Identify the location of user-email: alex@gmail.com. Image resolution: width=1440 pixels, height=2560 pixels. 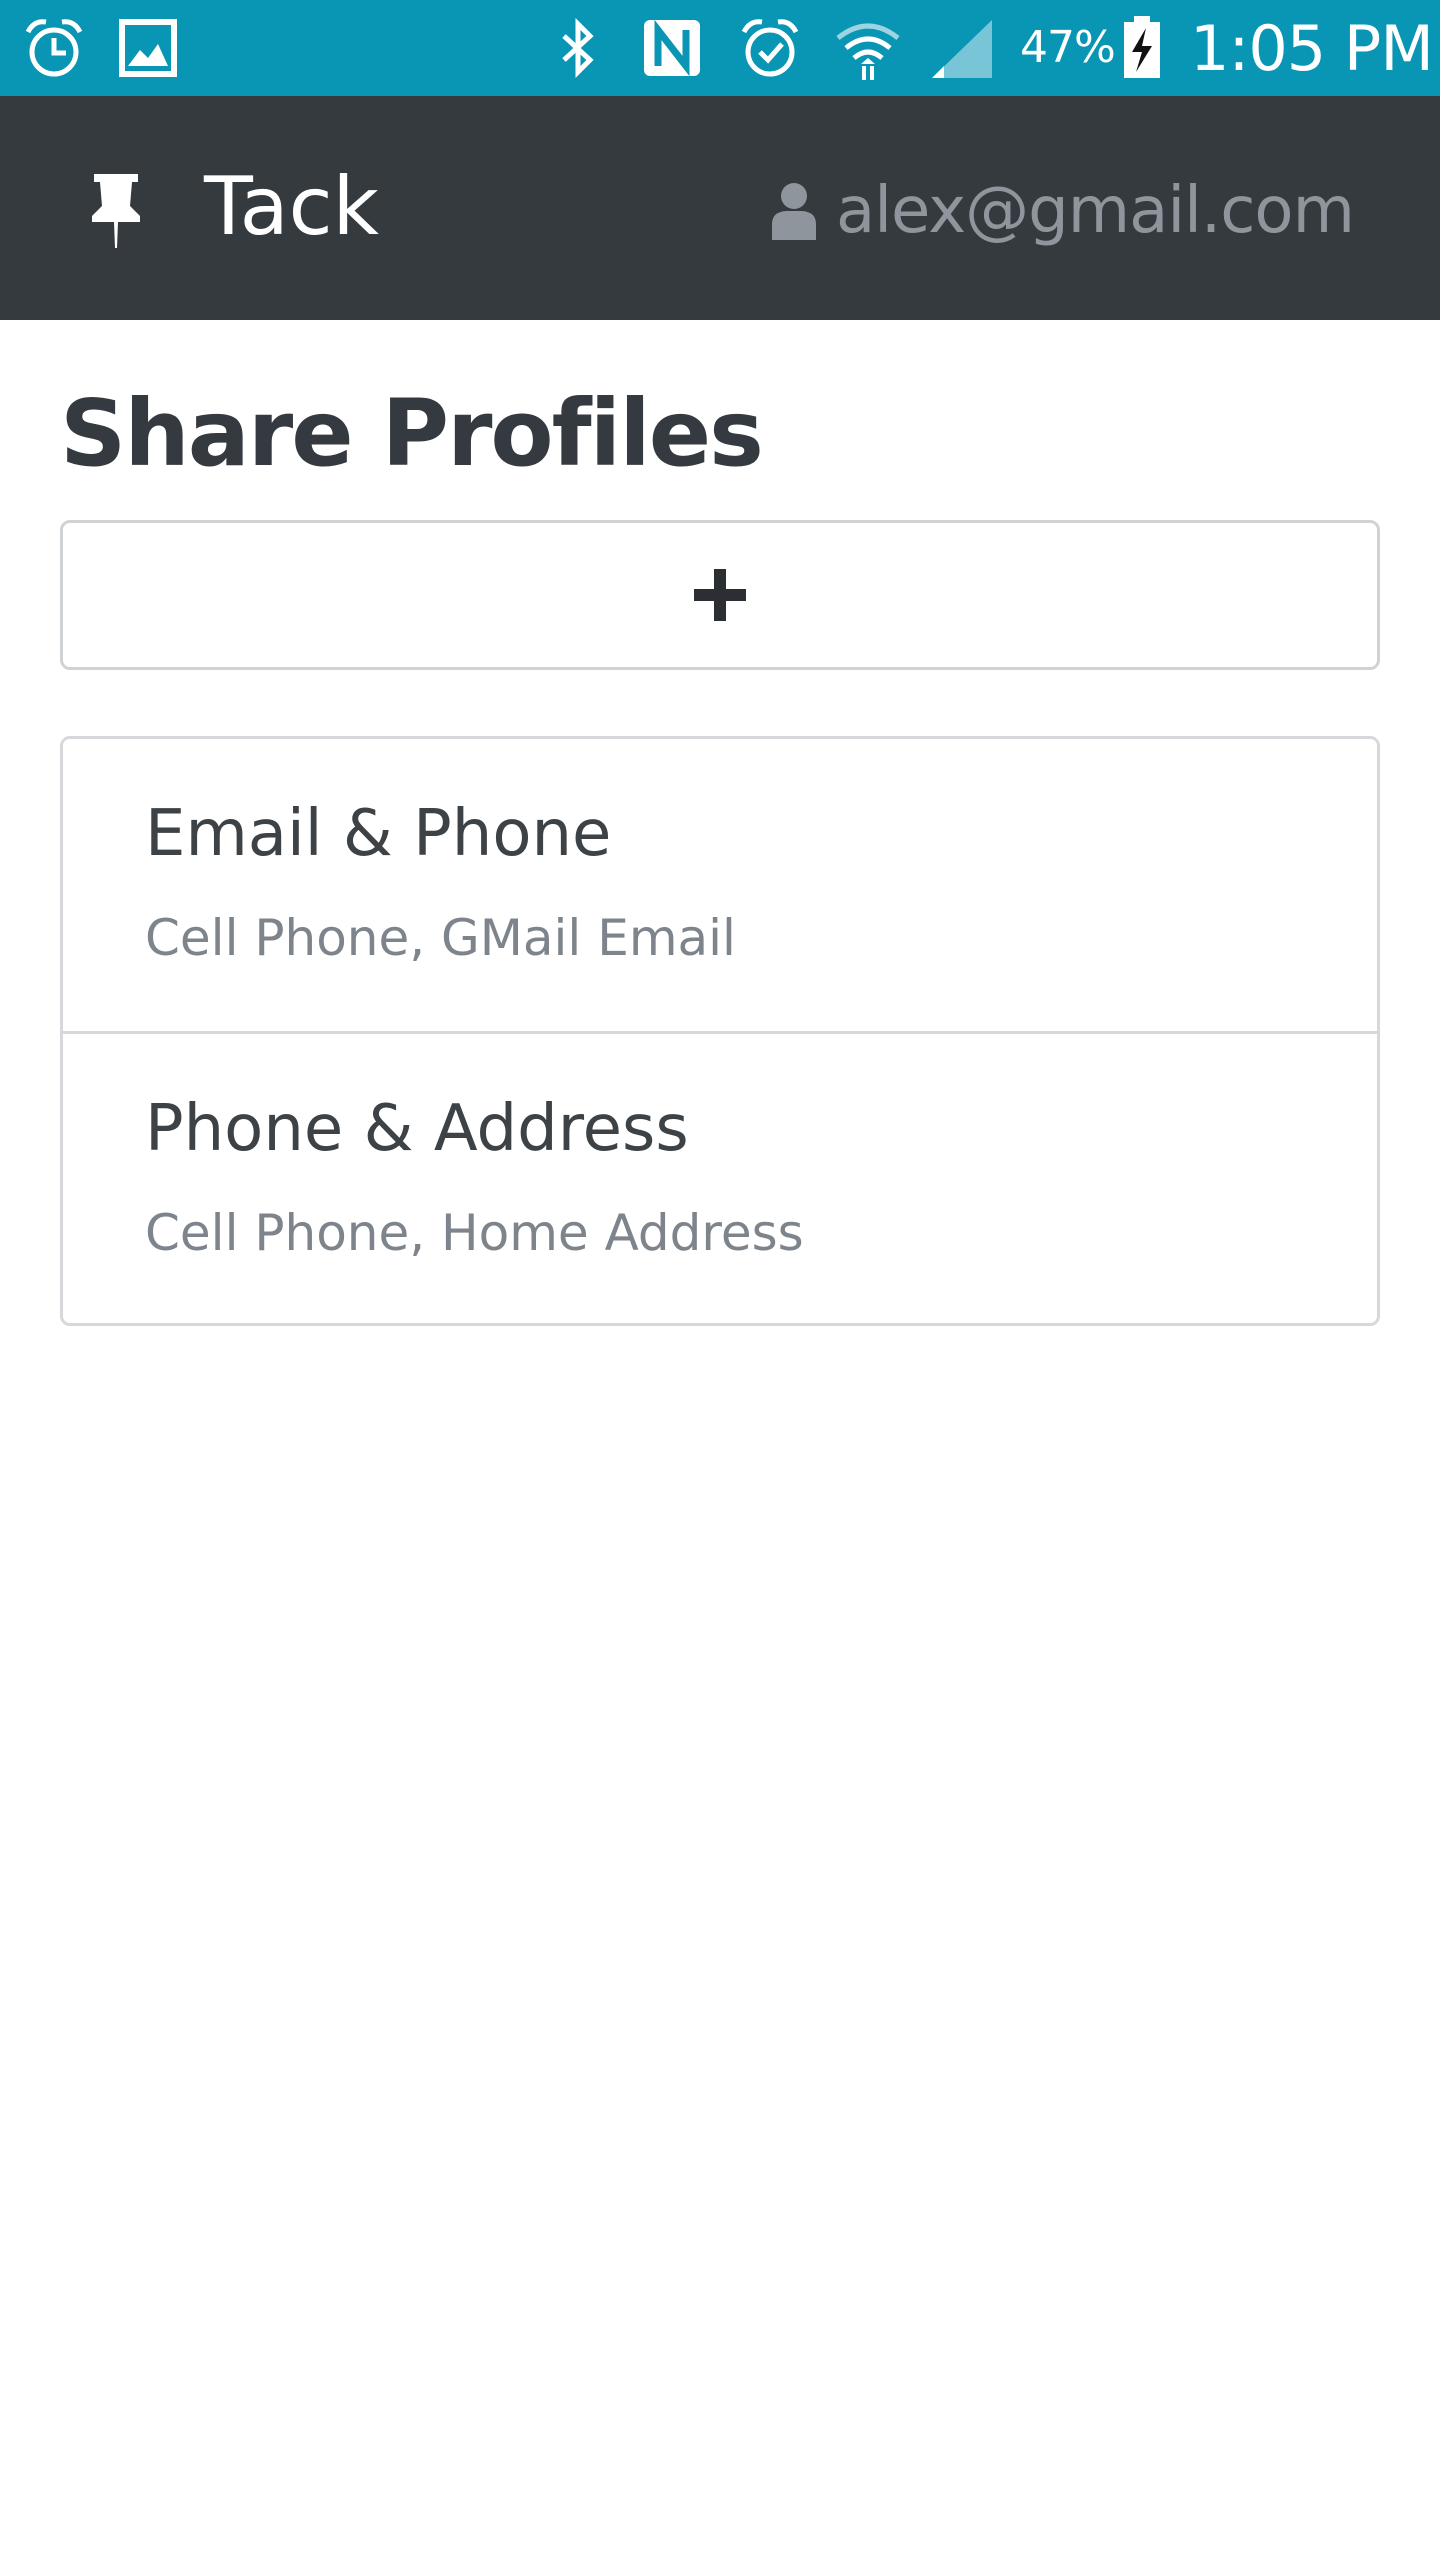
(1095, 211).